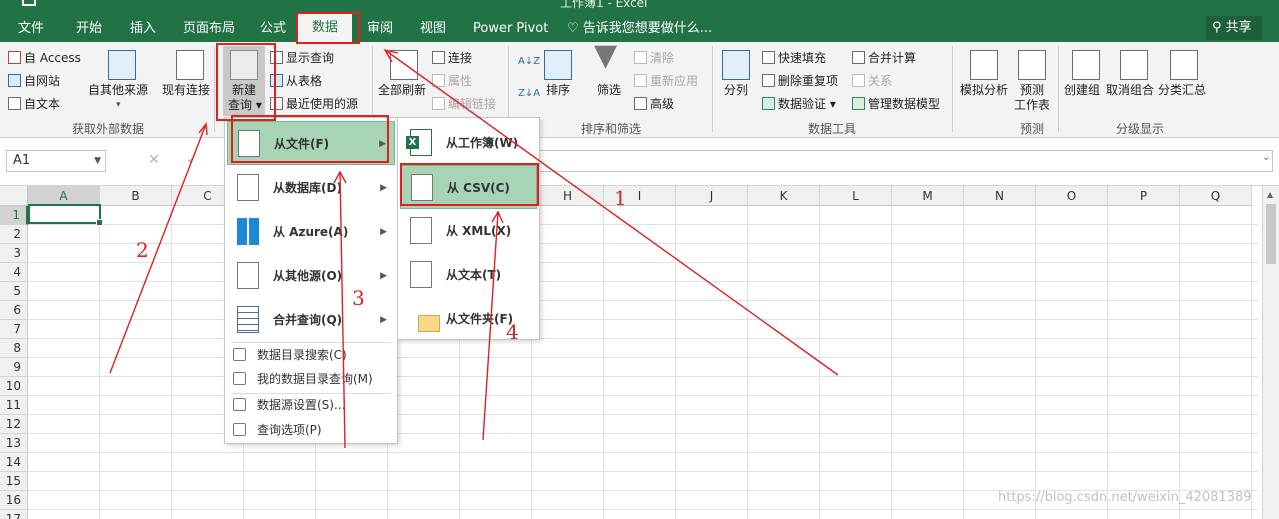 The width and height of the screenshot is (1279, 519). I want to click on row-header: 2, so click(14, 234).